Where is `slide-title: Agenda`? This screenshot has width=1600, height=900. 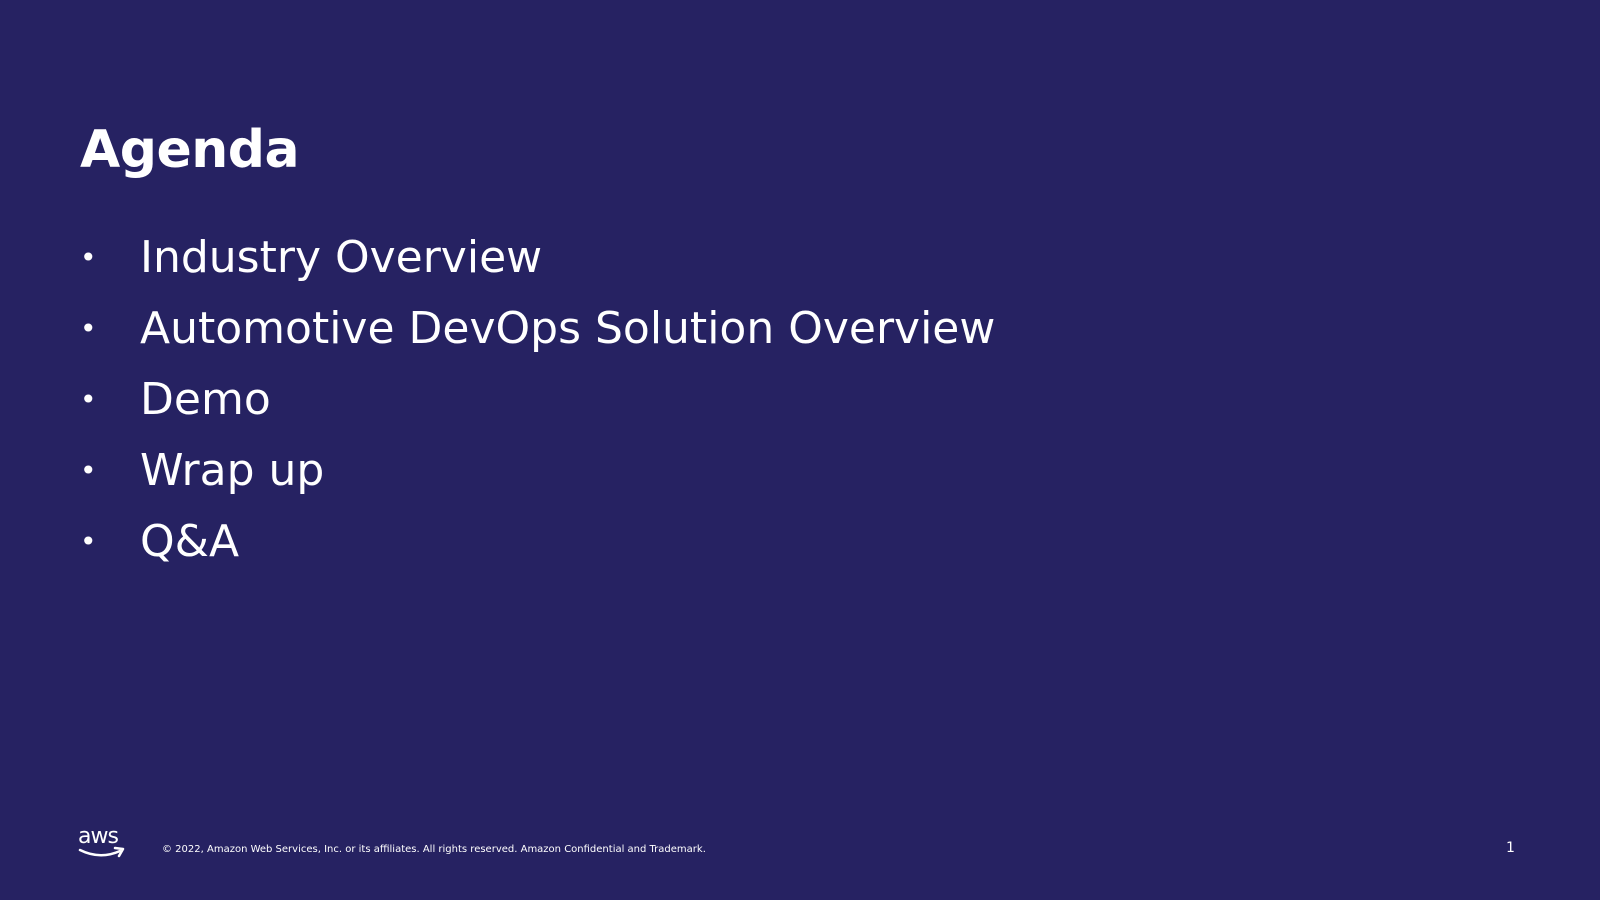 slide-title: Agenda is located at coordinates (190, 150).